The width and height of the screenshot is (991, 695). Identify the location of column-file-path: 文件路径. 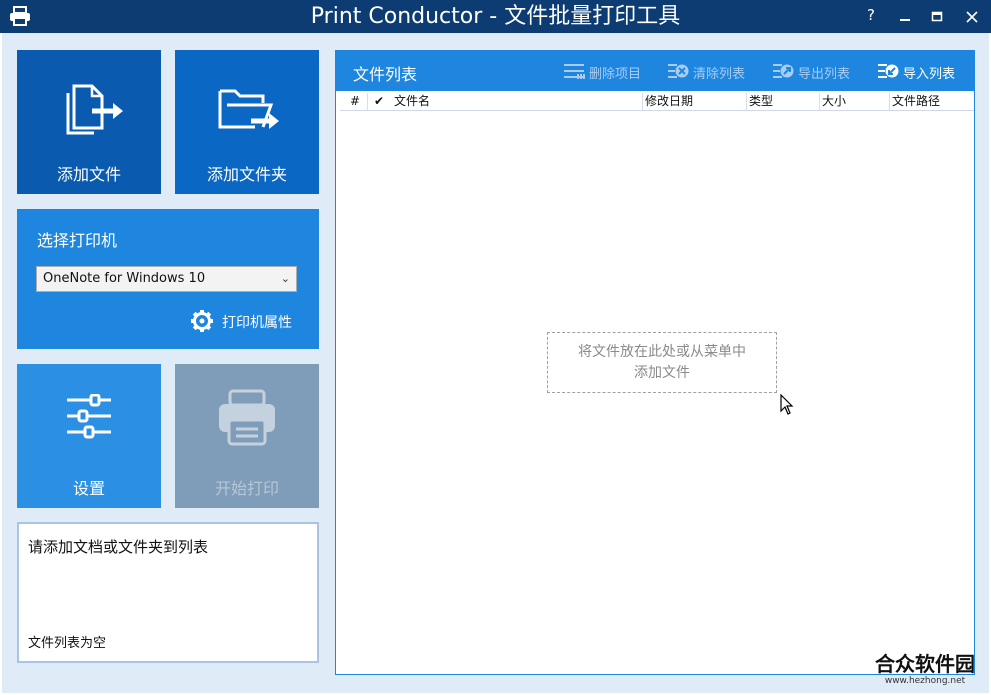
(932, 101).